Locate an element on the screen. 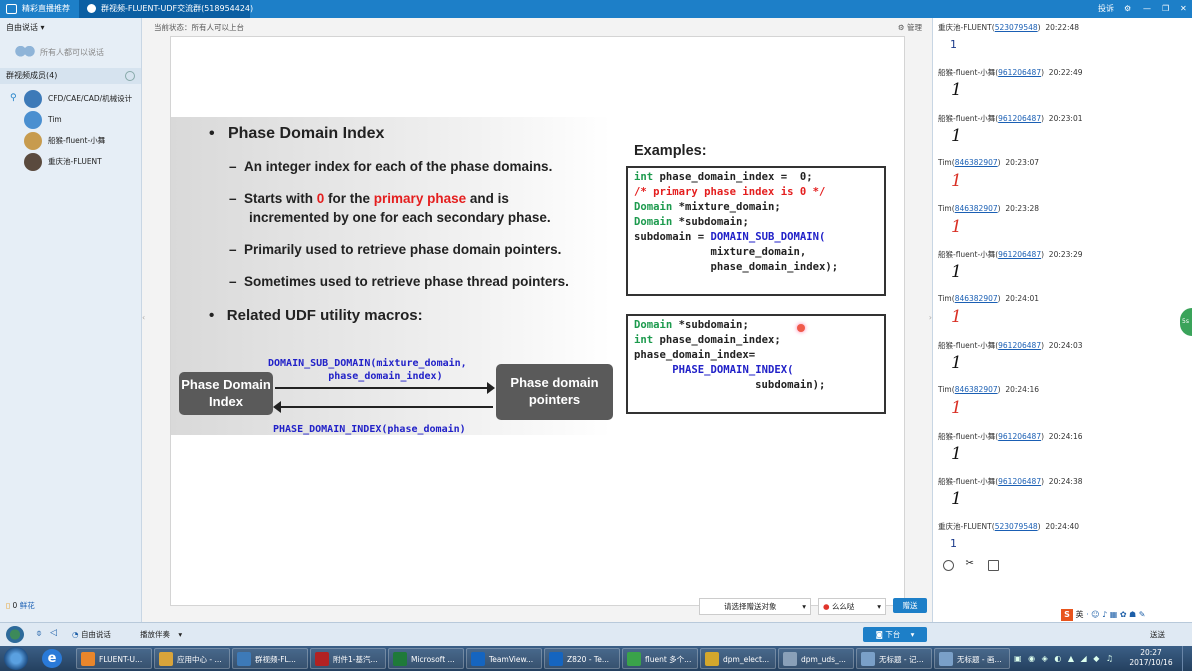  clock: 20:27 2017/10/16 is located at coordinates (1151, 658).